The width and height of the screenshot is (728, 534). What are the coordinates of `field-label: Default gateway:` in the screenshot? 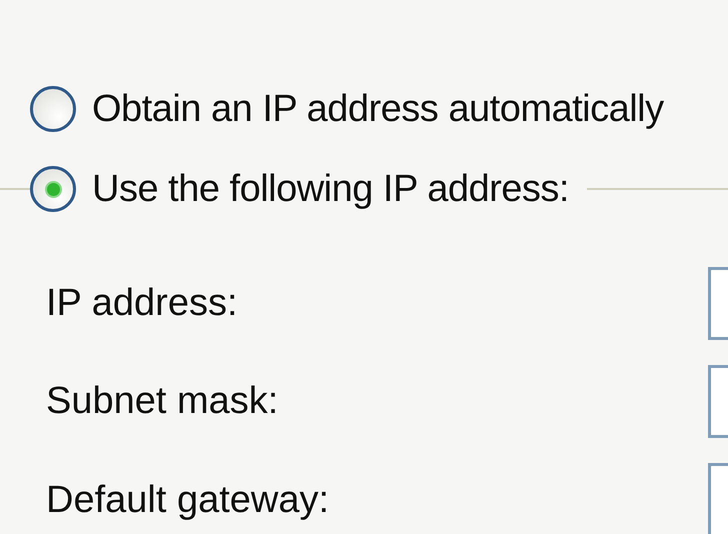 It's located at (188, 500).